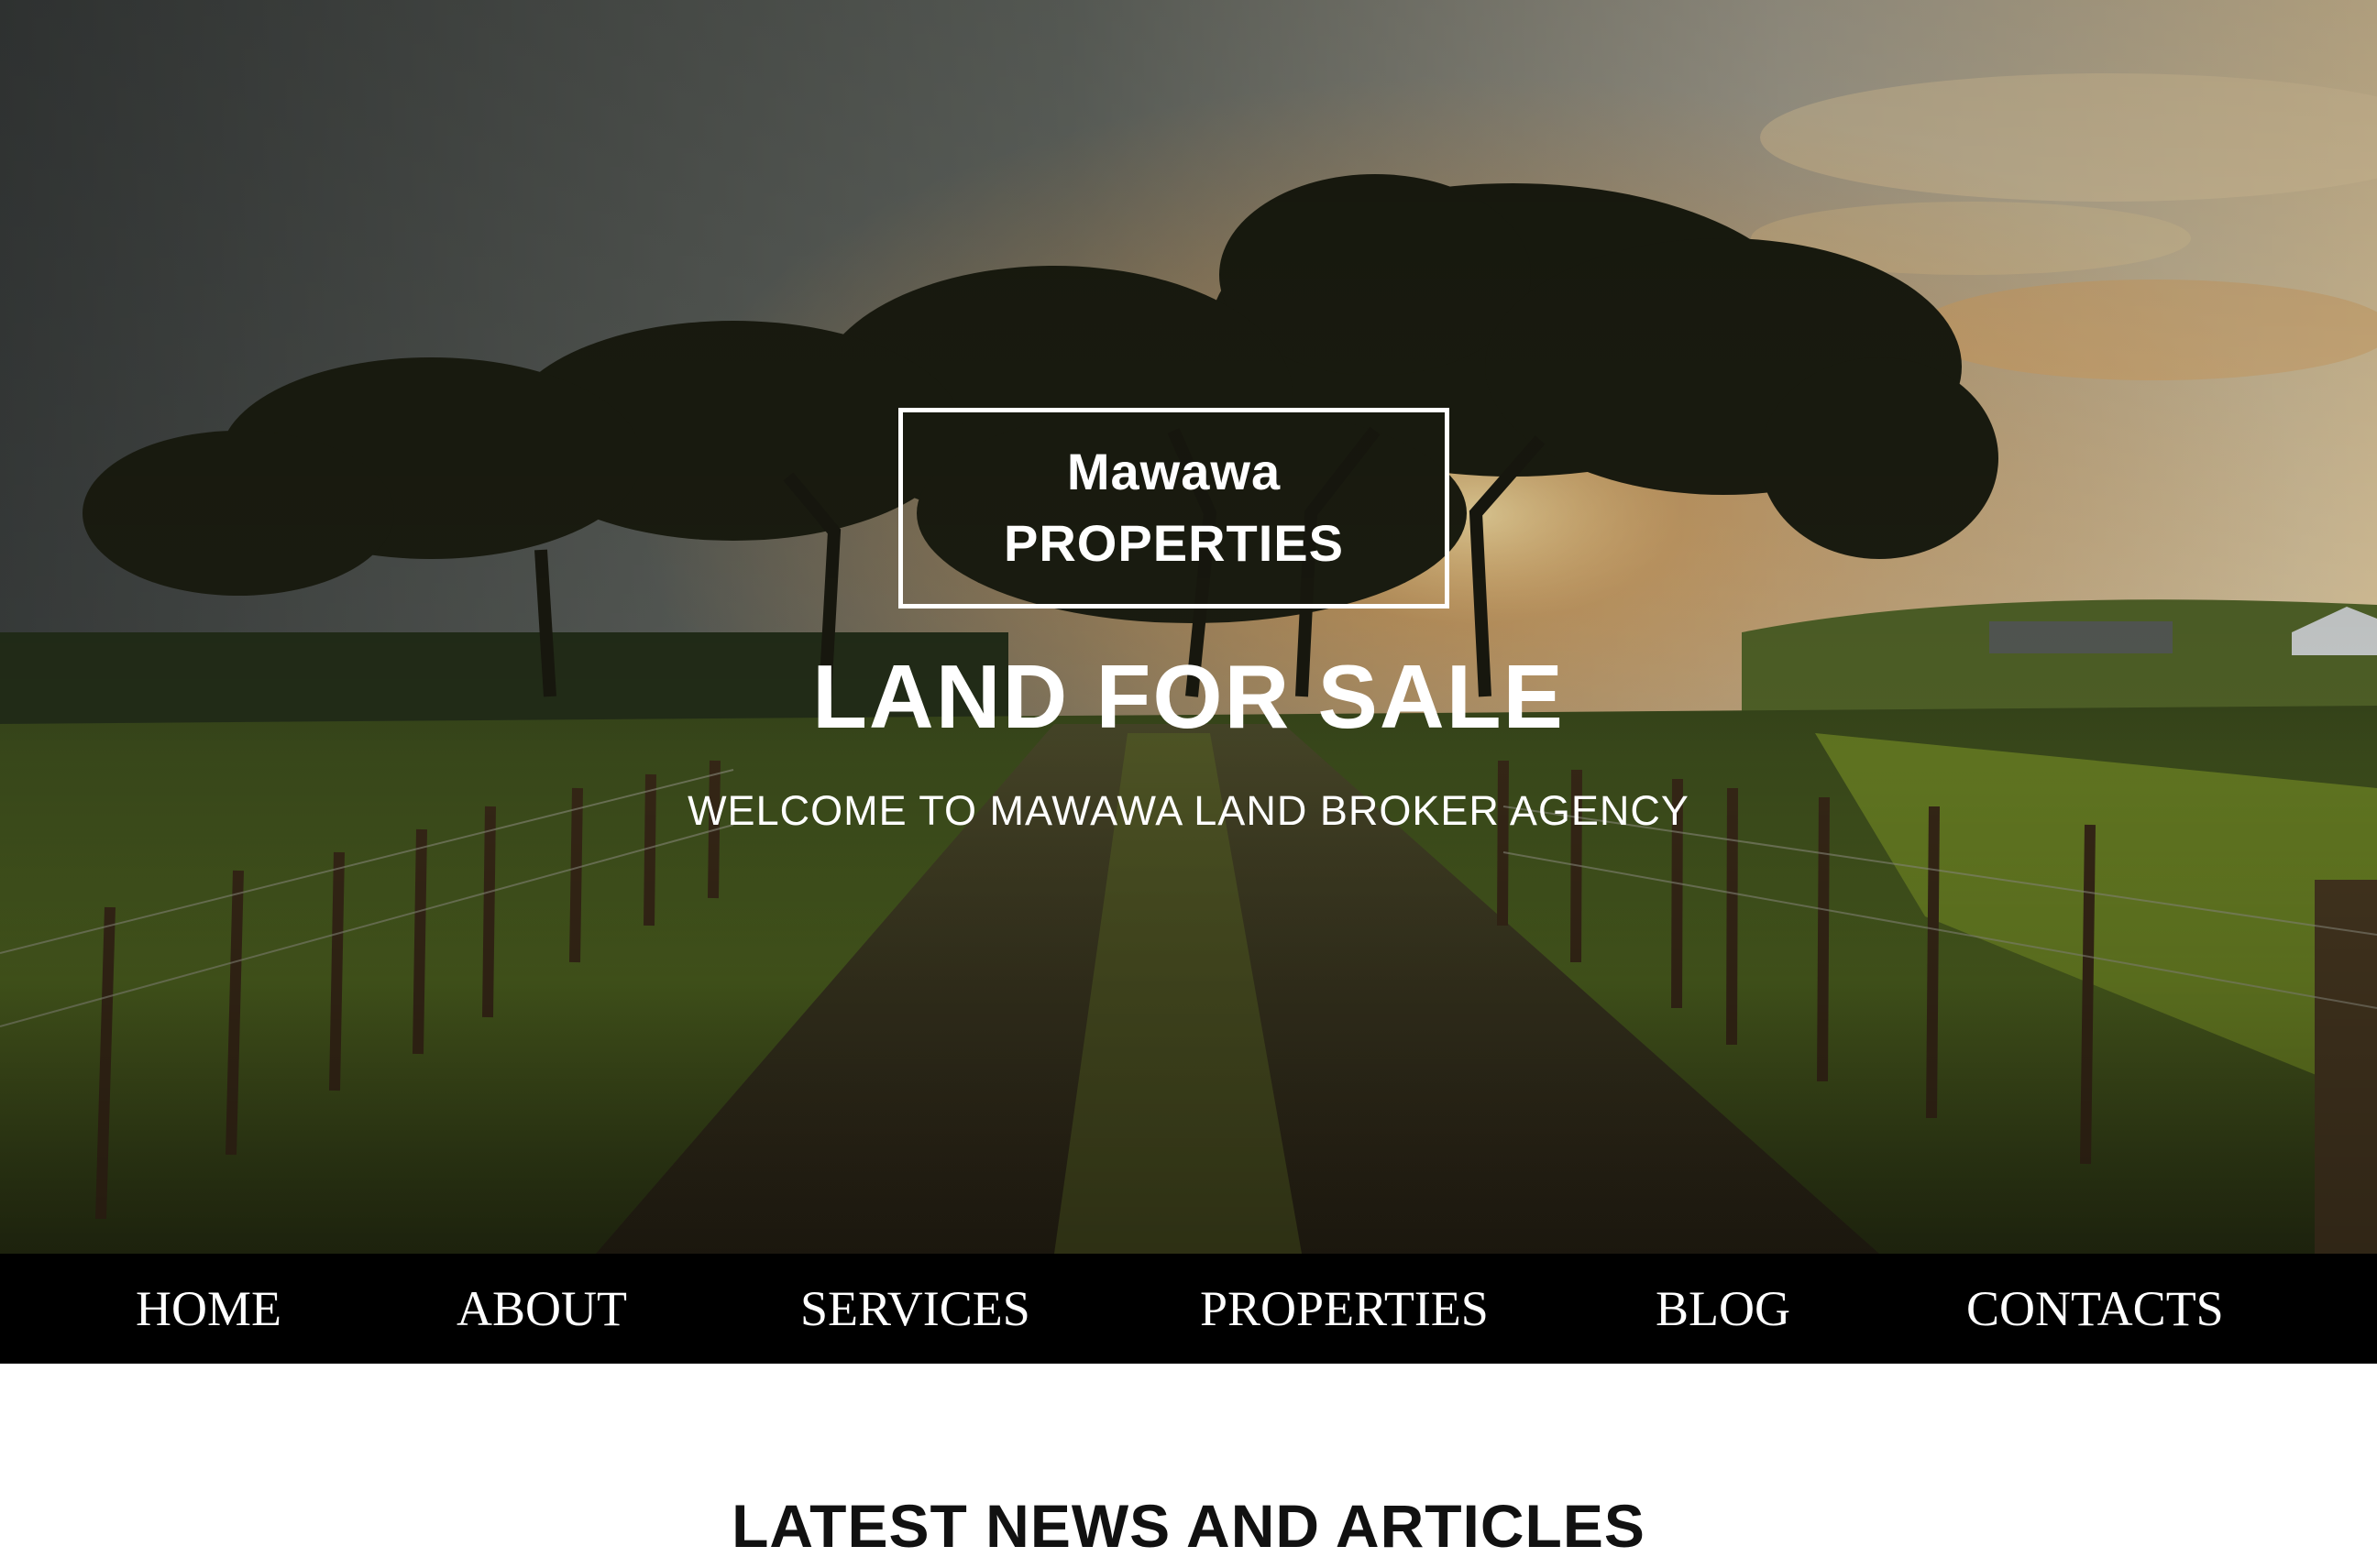  Describe the element at coordinates (2095, 1309) in the screenshot. I see `nav-item-contacts: CONTACTS` at that location.